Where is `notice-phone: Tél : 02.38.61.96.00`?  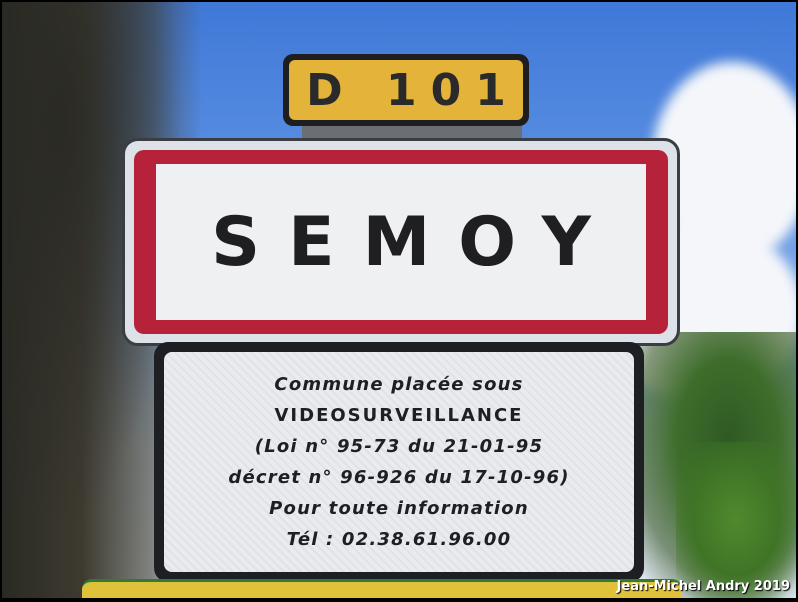 notice-phone: Tél : 02.38.61.96.00 is located at coordinates (399, 539).